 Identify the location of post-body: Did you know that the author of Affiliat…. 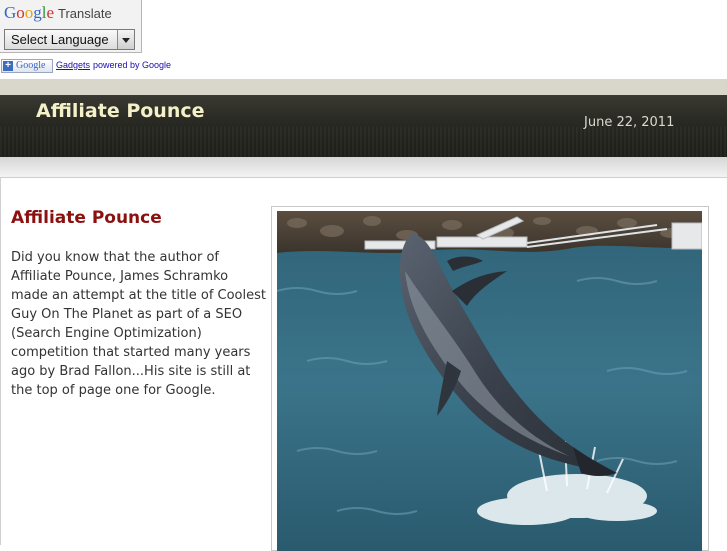
(138, 324).